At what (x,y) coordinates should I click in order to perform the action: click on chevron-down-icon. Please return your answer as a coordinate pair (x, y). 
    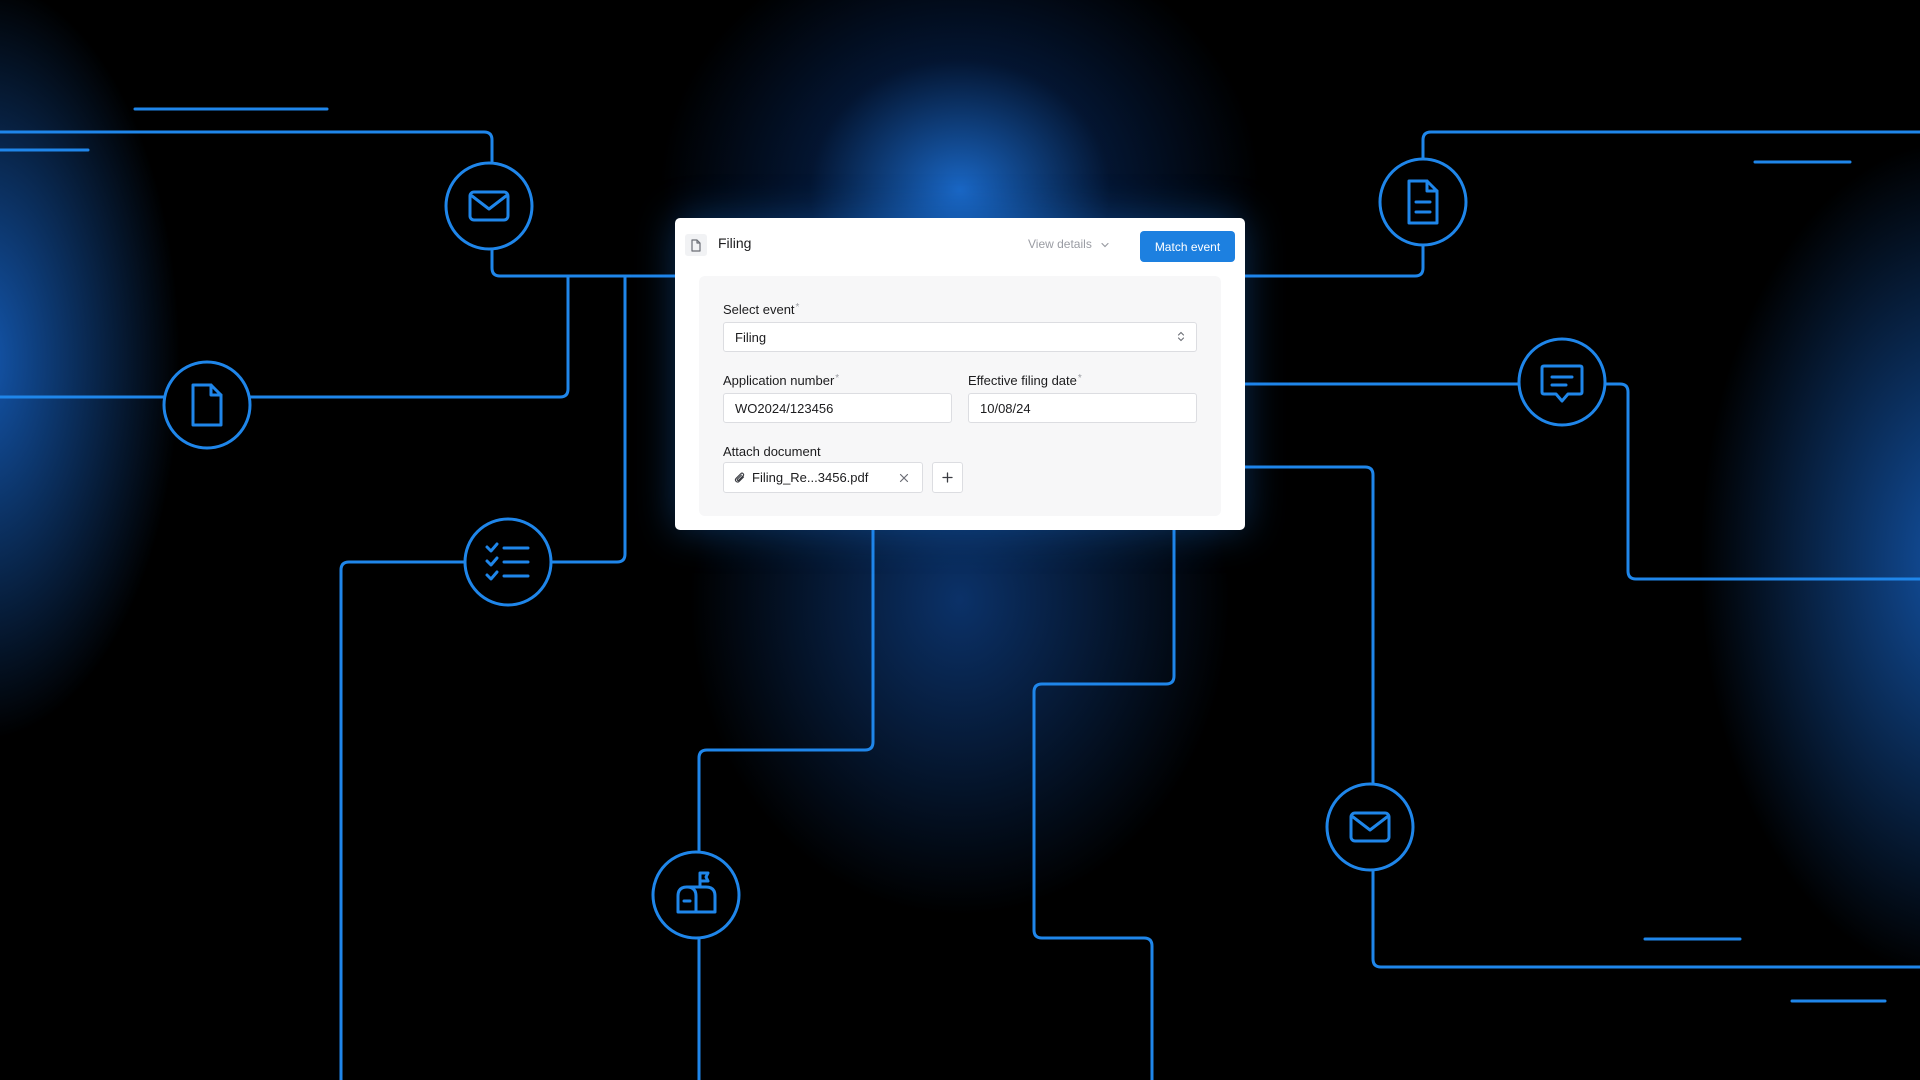
    Looking at the image, I should click on (1105, 244).